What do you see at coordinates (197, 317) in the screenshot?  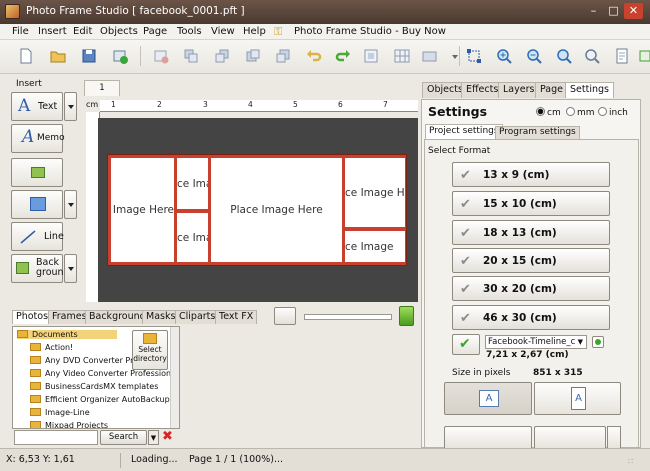 I see `tab-cliparts: Cliparts` at bounding box center [197, 317].